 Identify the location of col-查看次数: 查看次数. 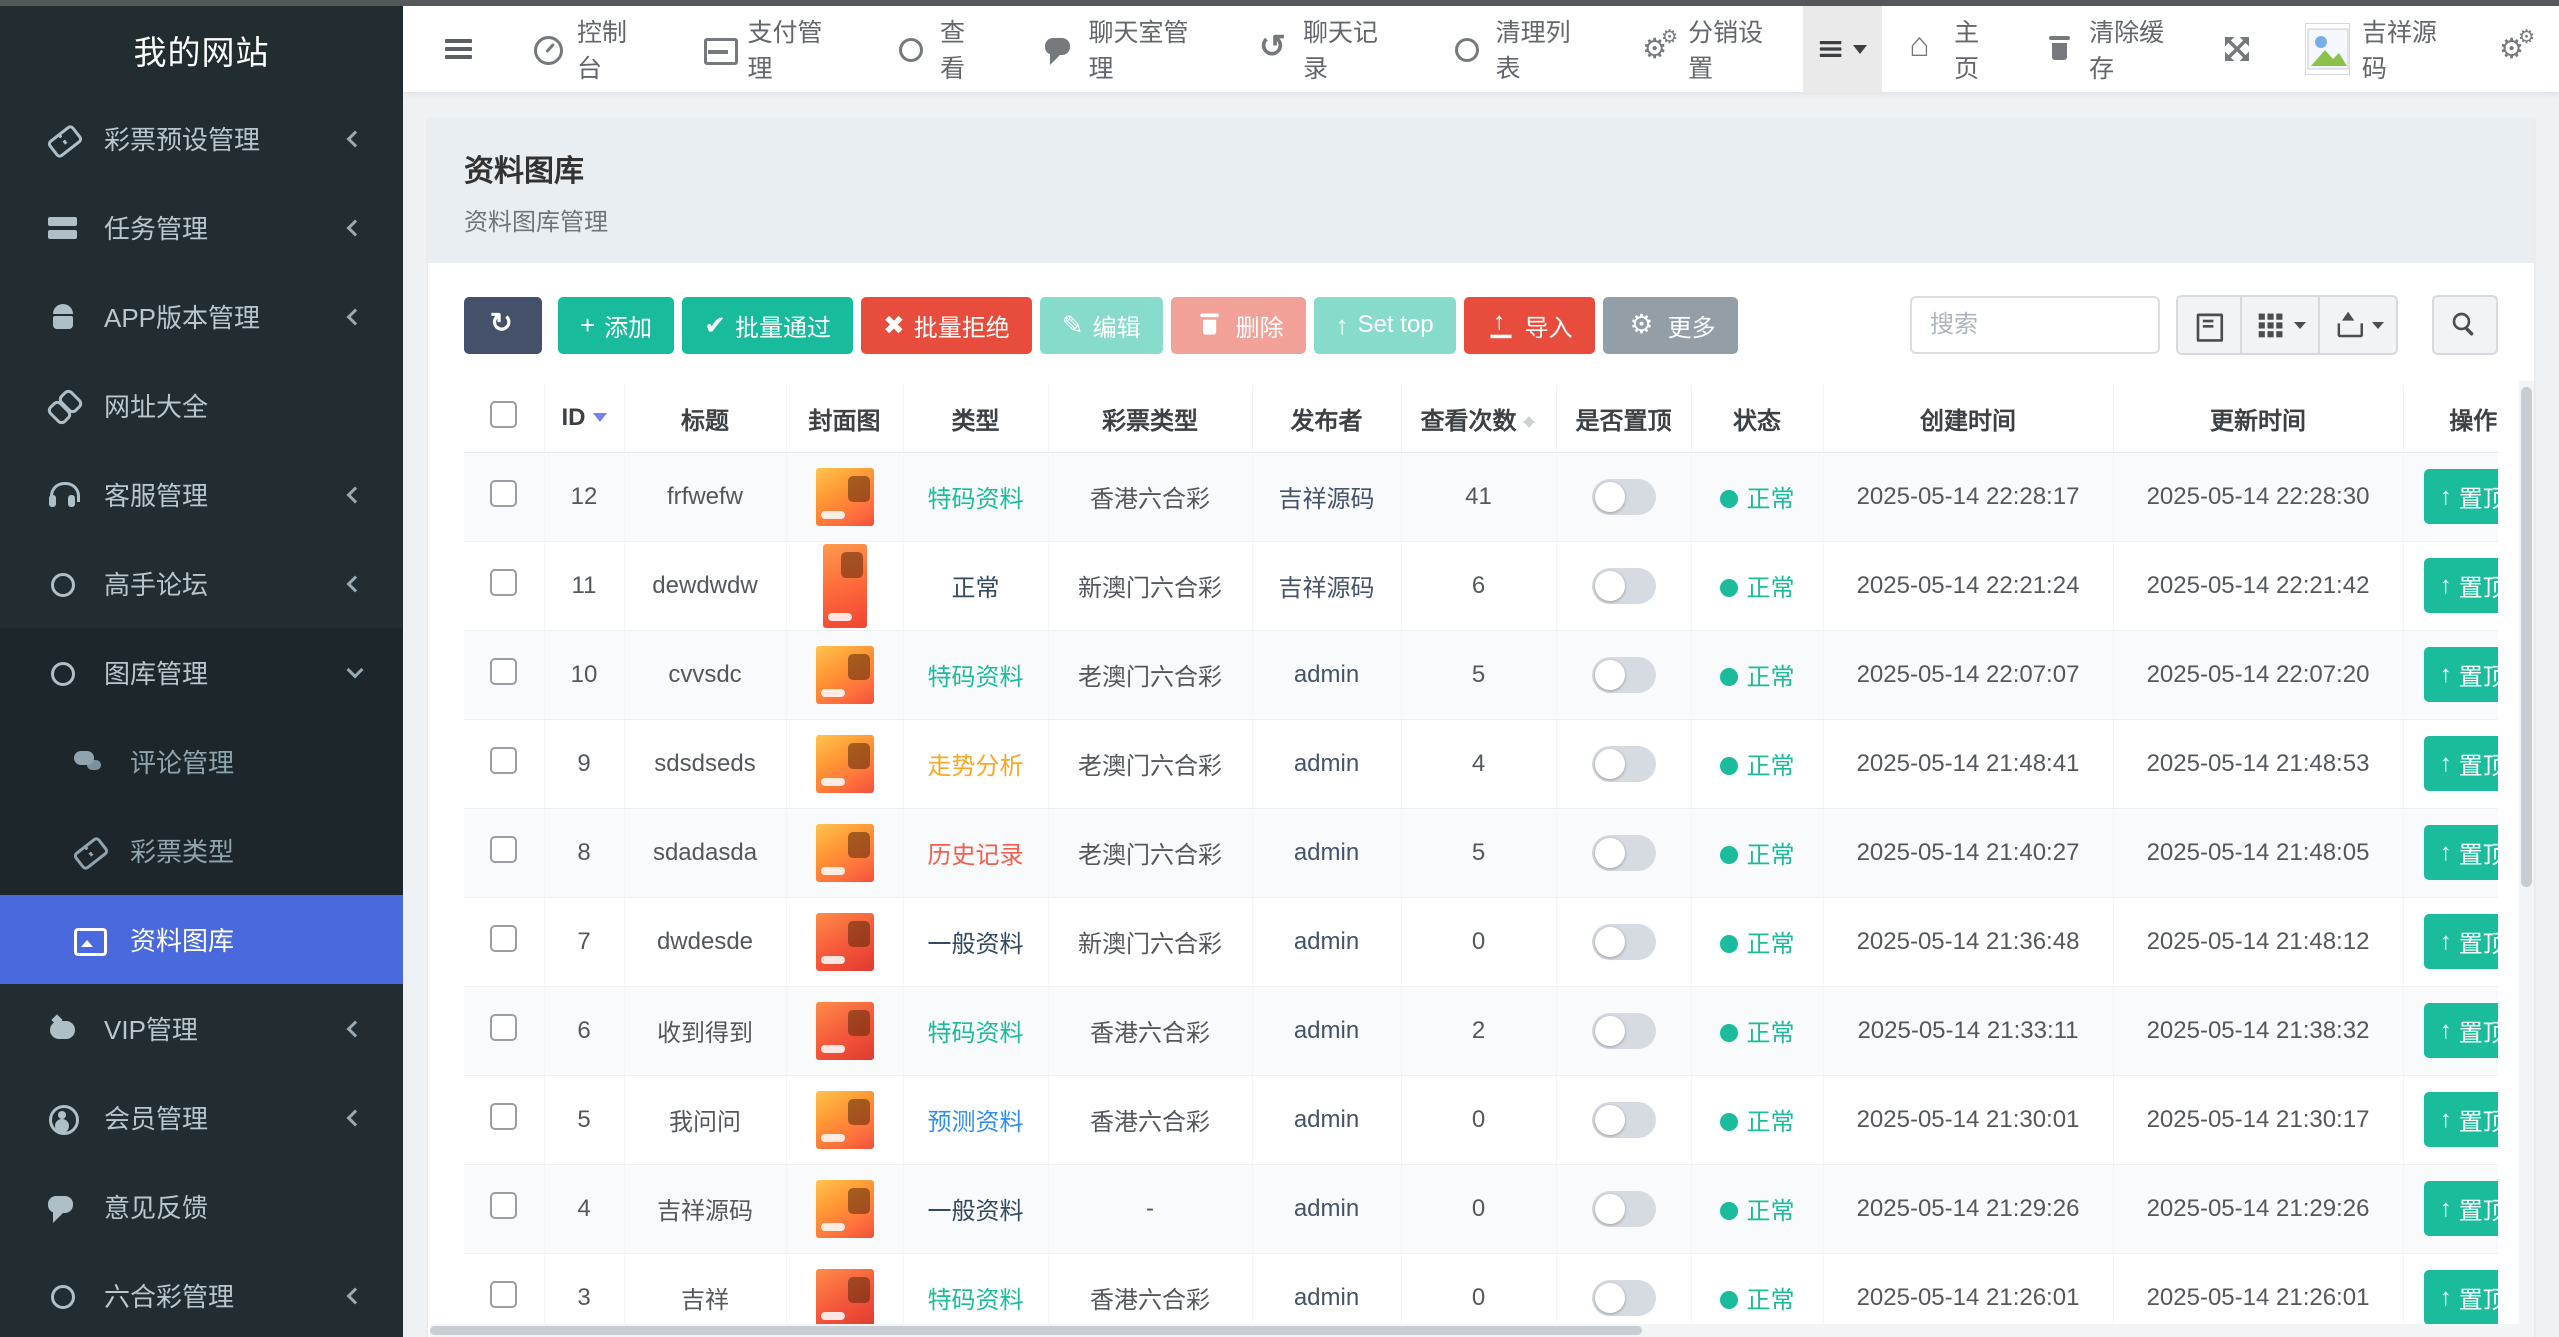
(1479, 419).